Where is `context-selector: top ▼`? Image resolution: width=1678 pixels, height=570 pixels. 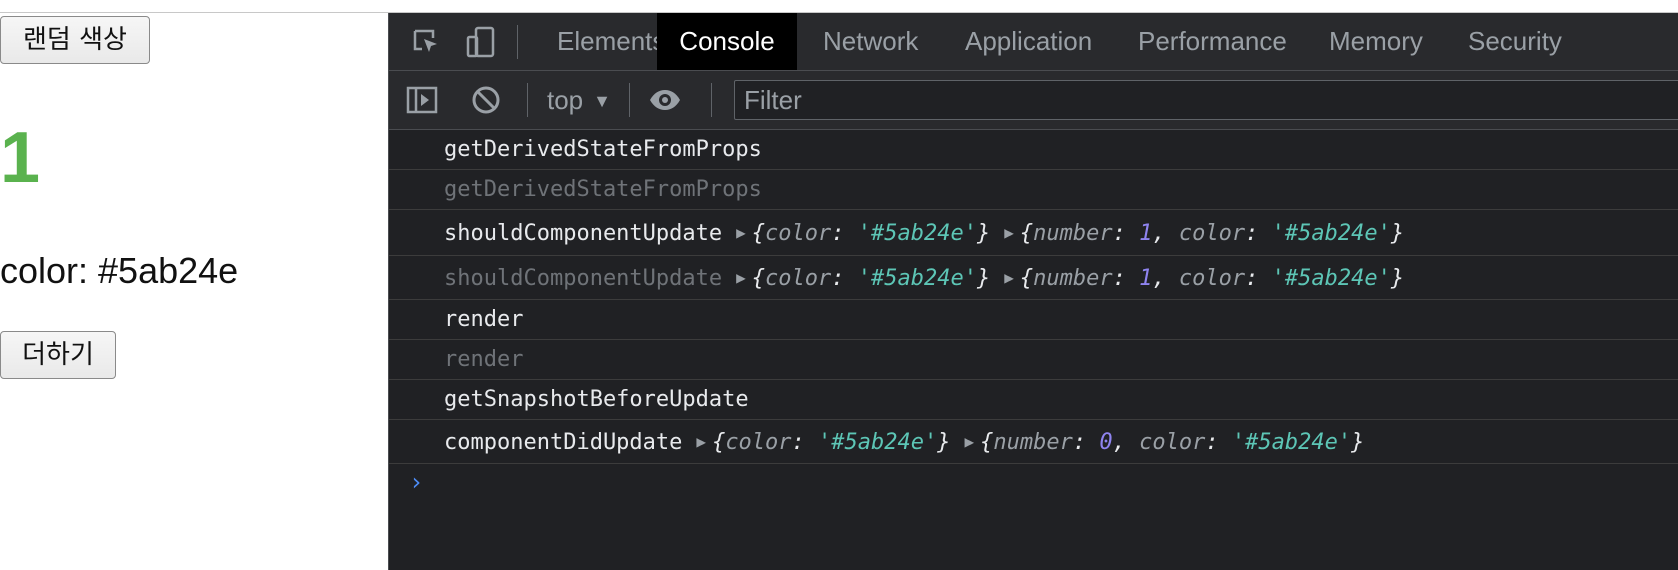
context-selector: top ▼ is located at coordinates (579, 100).